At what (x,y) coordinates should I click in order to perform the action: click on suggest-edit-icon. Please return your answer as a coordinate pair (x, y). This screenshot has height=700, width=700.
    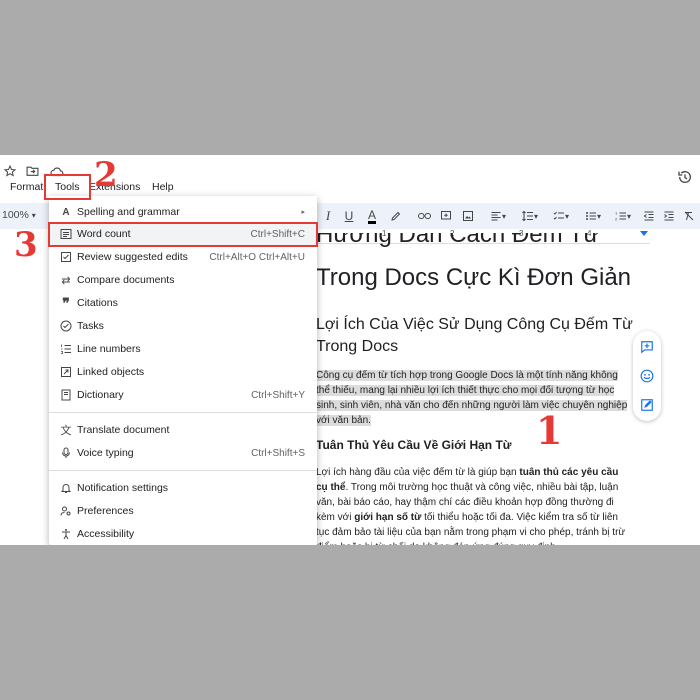
    Looking at the image, I should click on (647, 405).